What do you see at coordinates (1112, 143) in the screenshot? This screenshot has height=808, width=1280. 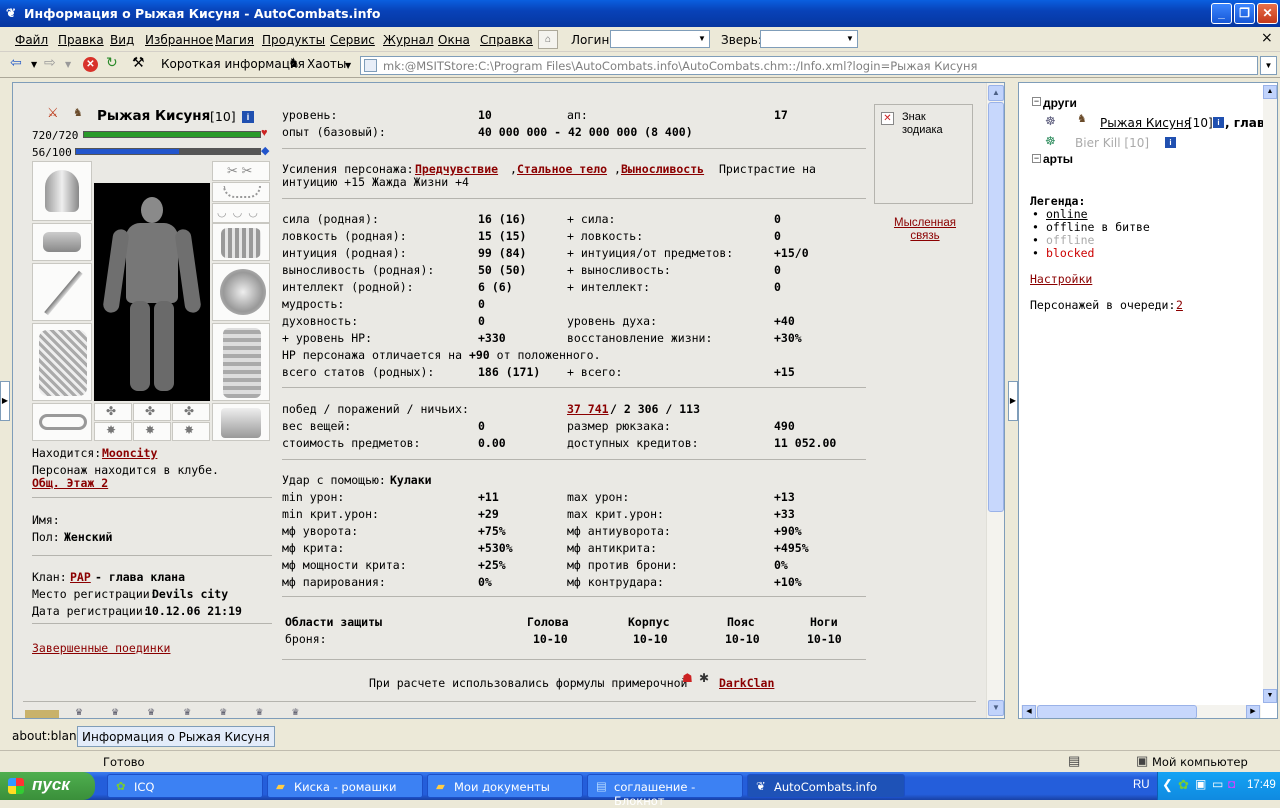 I see `friend-offline: Bier Kill [10]` at bounding box center [1112, 143].